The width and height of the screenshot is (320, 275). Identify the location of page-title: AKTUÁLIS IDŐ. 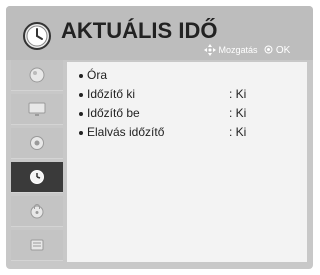
(139, 30).